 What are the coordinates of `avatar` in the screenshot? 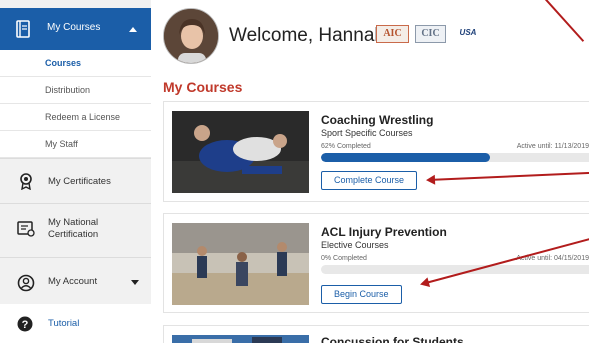 It's located at (191, 36).